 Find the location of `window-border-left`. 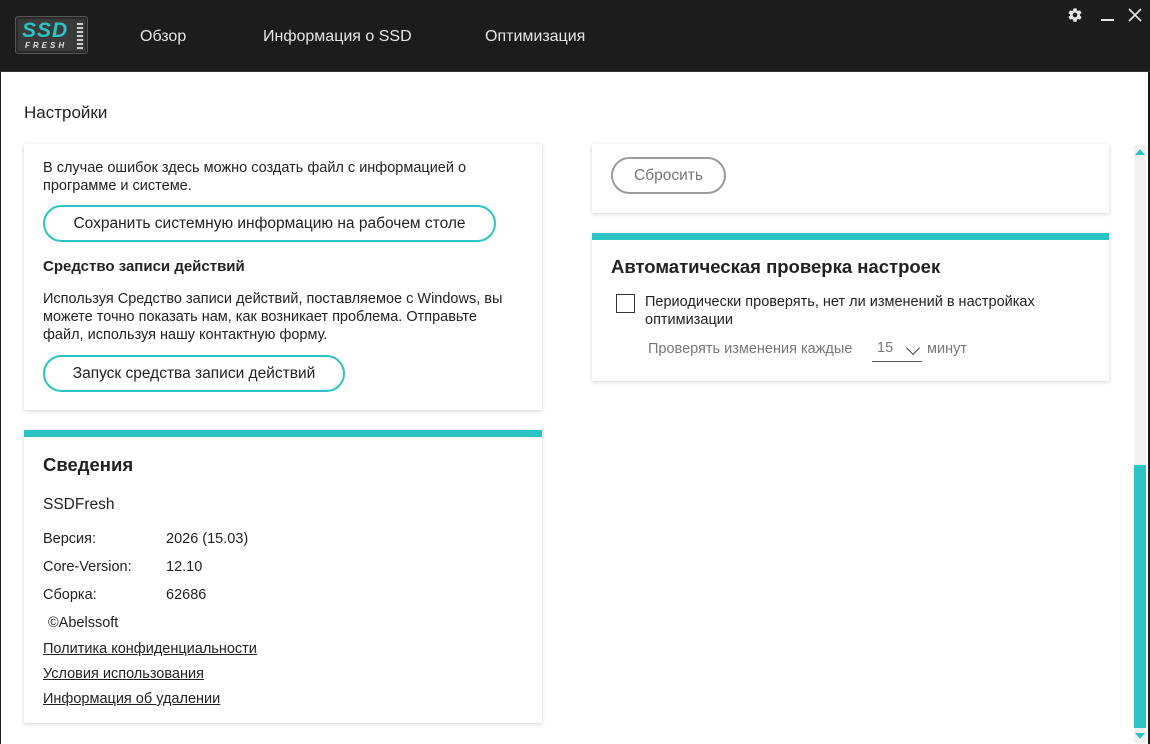

window-border-left is located at coordinates (0, 408).